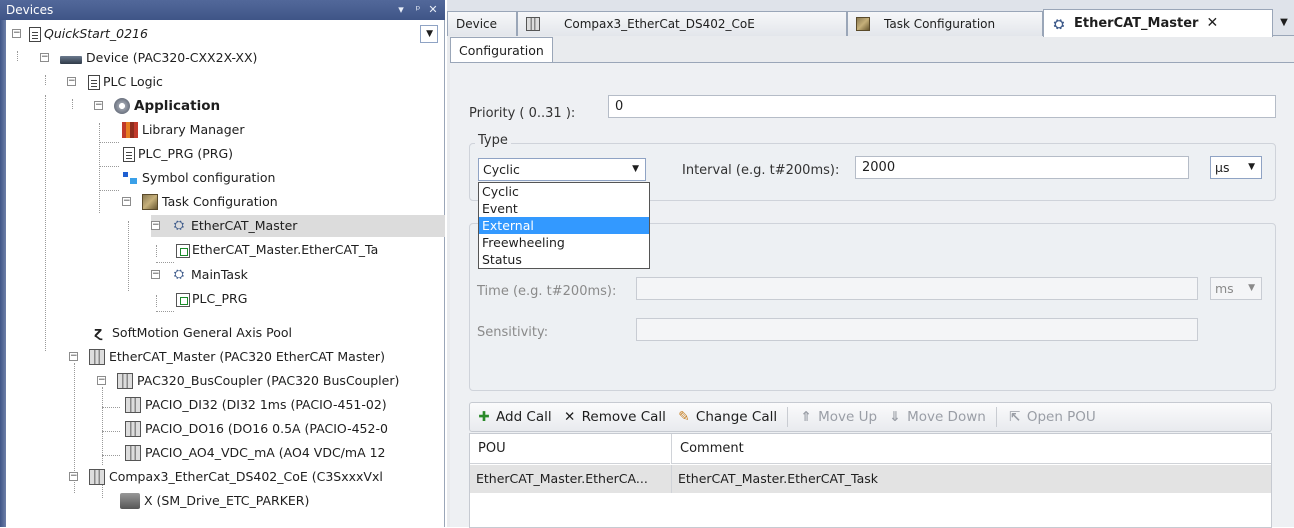 The height and width of the screenshot is (528, 1294). Describe the element at coordinates (220, 201) in the screenshot. I see `tree-node-label: Task Configuration` at that location.